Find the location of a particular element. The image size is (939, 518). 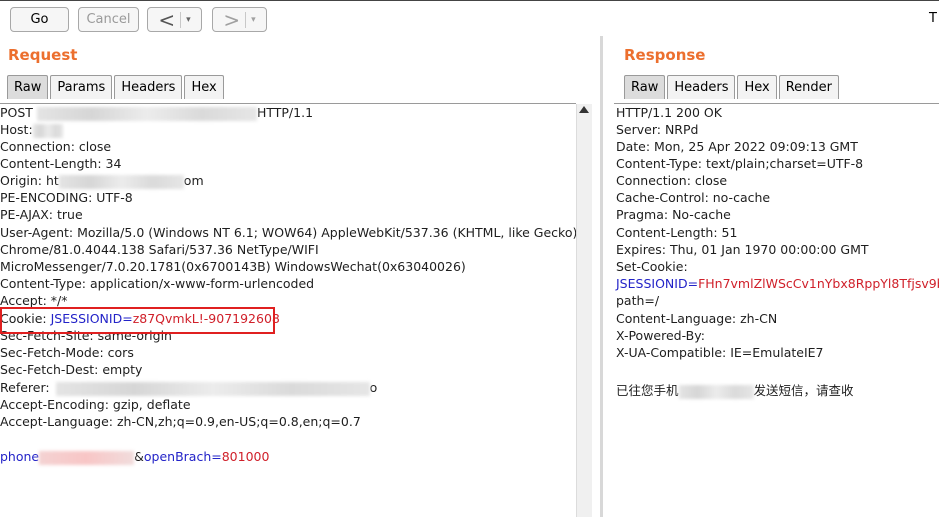

date-header: Date: Mon, 25 Apr 2022 09:09:13 GMT is located at coordinates (737, 146).